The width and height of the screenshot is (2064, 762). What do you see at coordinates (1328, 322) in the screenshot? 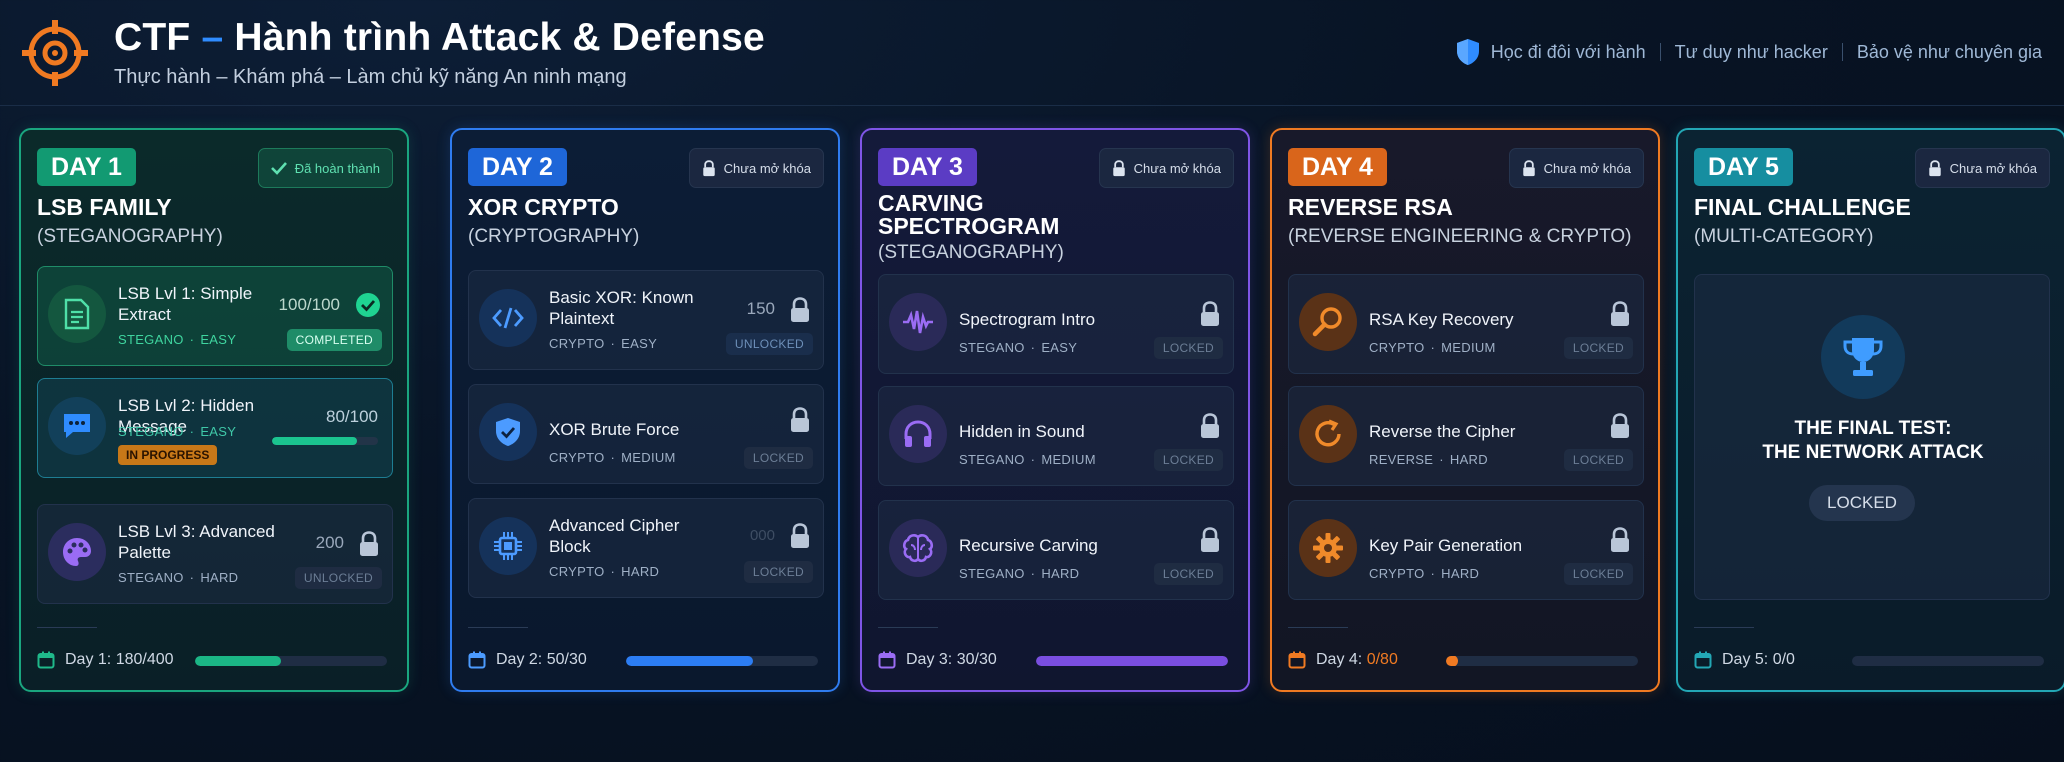
I see `magnifier-icon` at bounding box center [1328, 322].